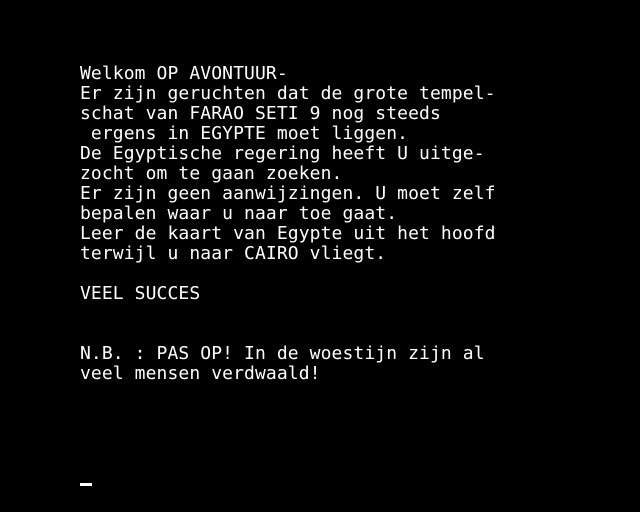  Describe the element at coordinates (200, 373) in the screenshot. I see `warning-line-2: veel mensen verdwaald!` at that location.